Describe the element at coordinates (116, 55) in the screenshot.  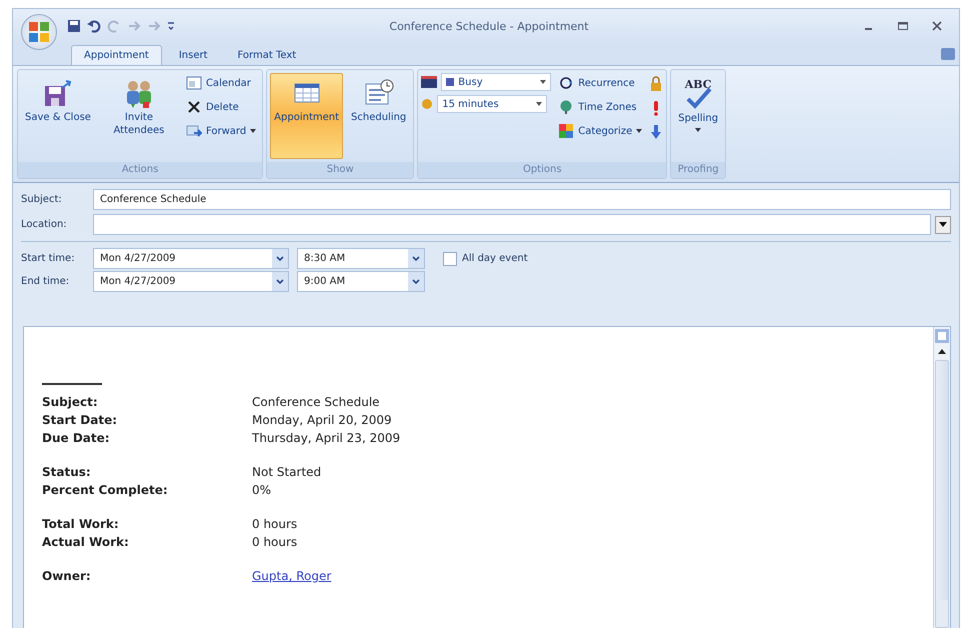
I see `ribbon-tab: Appointment` at that location.